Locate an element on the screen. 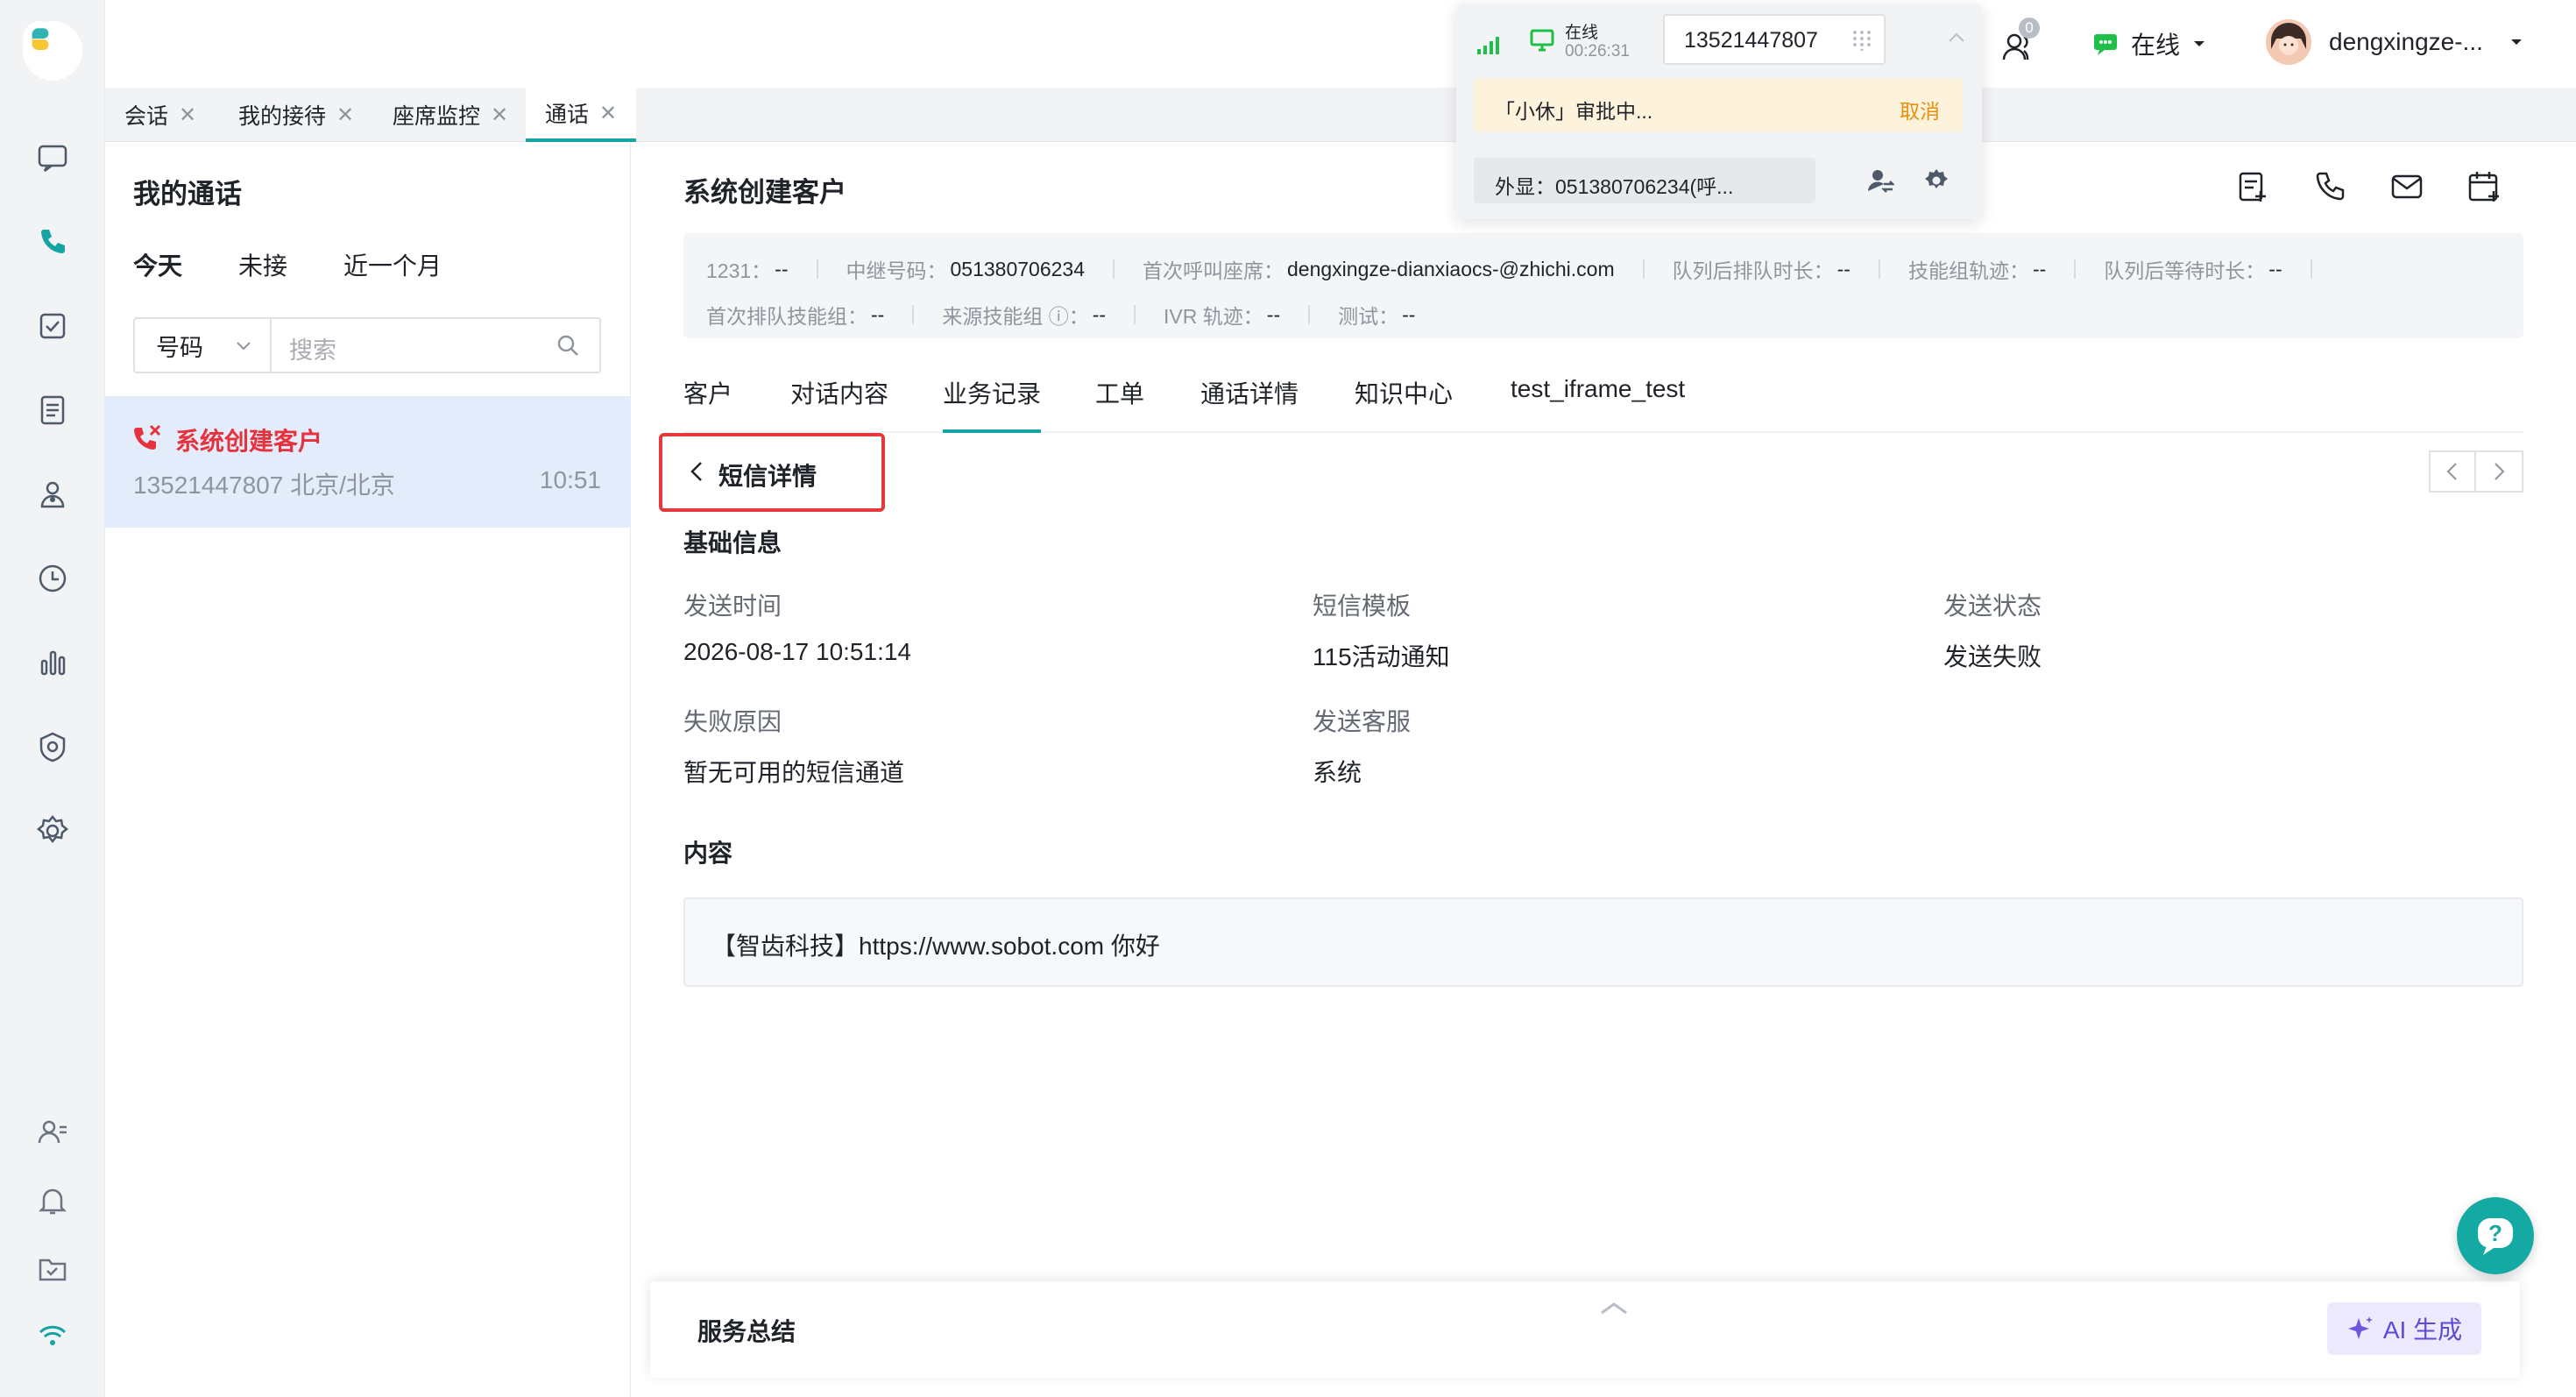  field-send-time: 发送时间 2026-08-17 10:51:14 is located at coordinates (797, 626).